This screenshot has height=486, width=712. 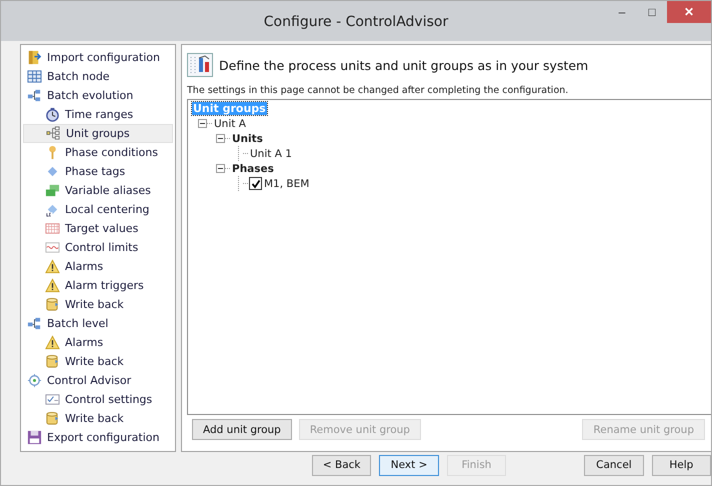 I want to click on sidebar-item: Unit groups, so click(x=98, y=133).